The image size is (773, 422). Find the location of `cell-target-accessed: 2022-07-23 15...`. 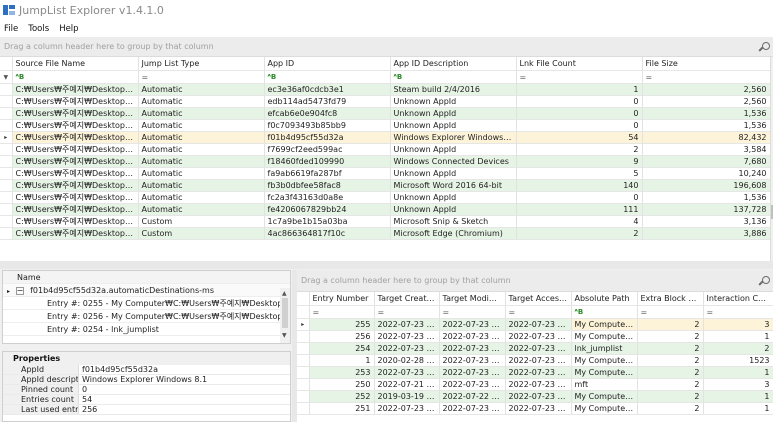

cell-target-accessed: 2022-07-23 15... is located at coordinates (538, 360).